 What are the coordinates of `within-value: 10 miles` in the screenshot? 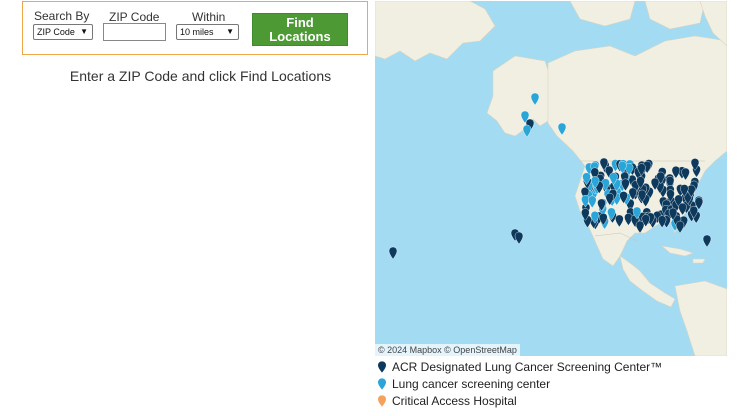 It's located at (197, 32).